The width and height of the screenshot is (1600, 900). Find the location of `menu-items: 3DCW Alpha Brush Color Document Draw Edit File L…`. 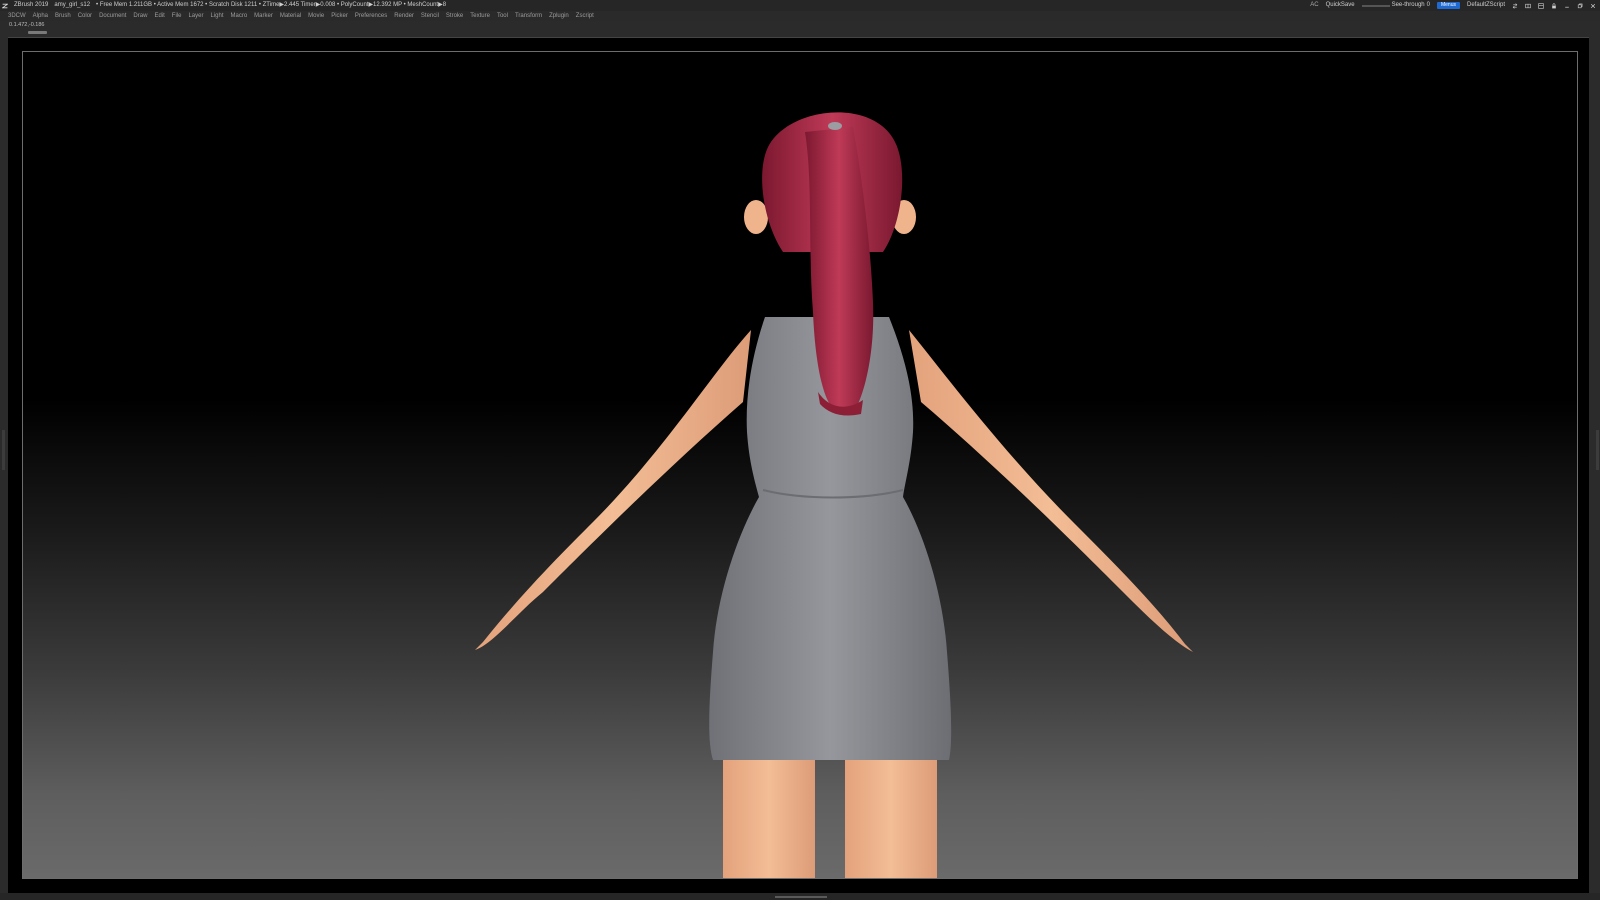

menu-items: 3DCW Alpha Brush Color Document Draw Edit File L… is located at coordinates (301, 16).